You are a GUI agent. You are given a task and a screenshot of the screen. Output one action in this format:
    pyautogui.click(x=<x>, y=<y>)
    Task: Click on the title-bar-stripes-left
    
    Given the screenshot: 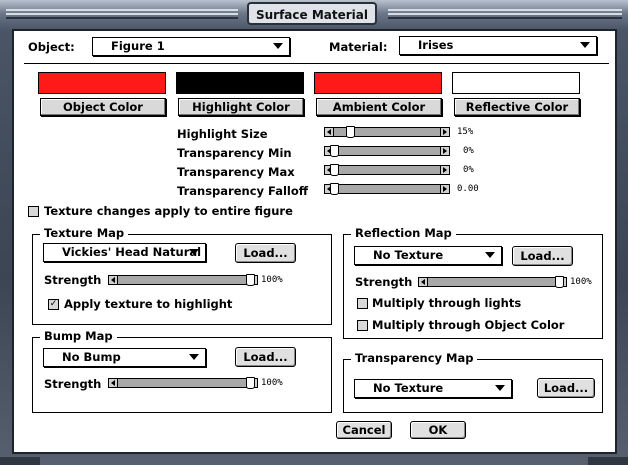 What is the action you would take?
    pyautogui.click(x=122, y=10)
    